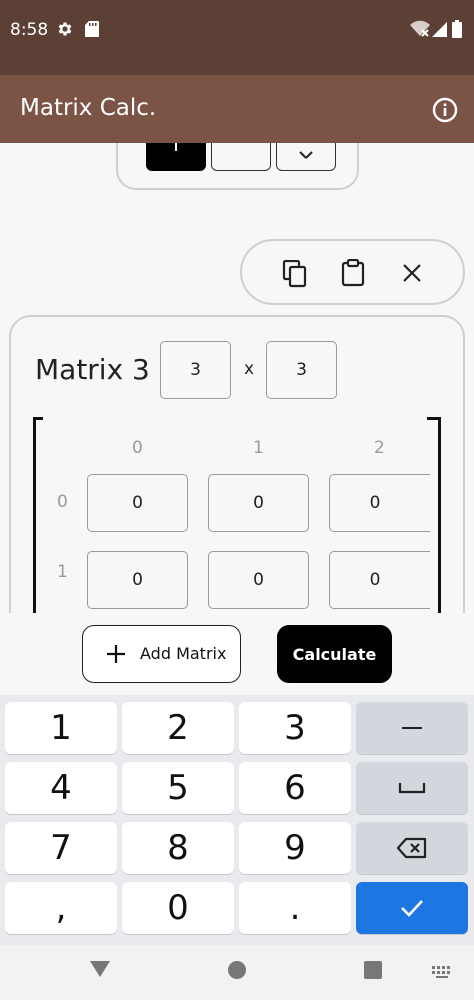 This screenshot has width=474, height=1000. I want to click on keyboard-switch-icon, so click(443, 974).